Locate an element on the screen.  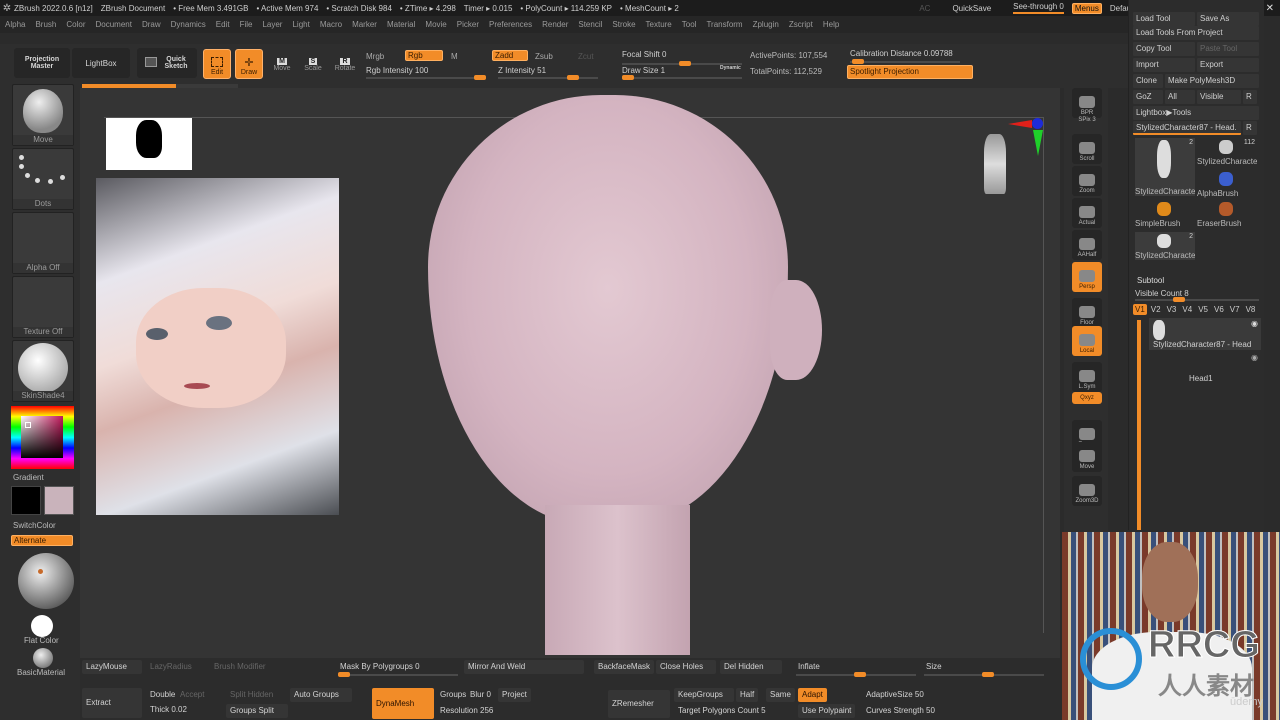
draw-button: ✛ Draw is located at coordinates (249, 64).